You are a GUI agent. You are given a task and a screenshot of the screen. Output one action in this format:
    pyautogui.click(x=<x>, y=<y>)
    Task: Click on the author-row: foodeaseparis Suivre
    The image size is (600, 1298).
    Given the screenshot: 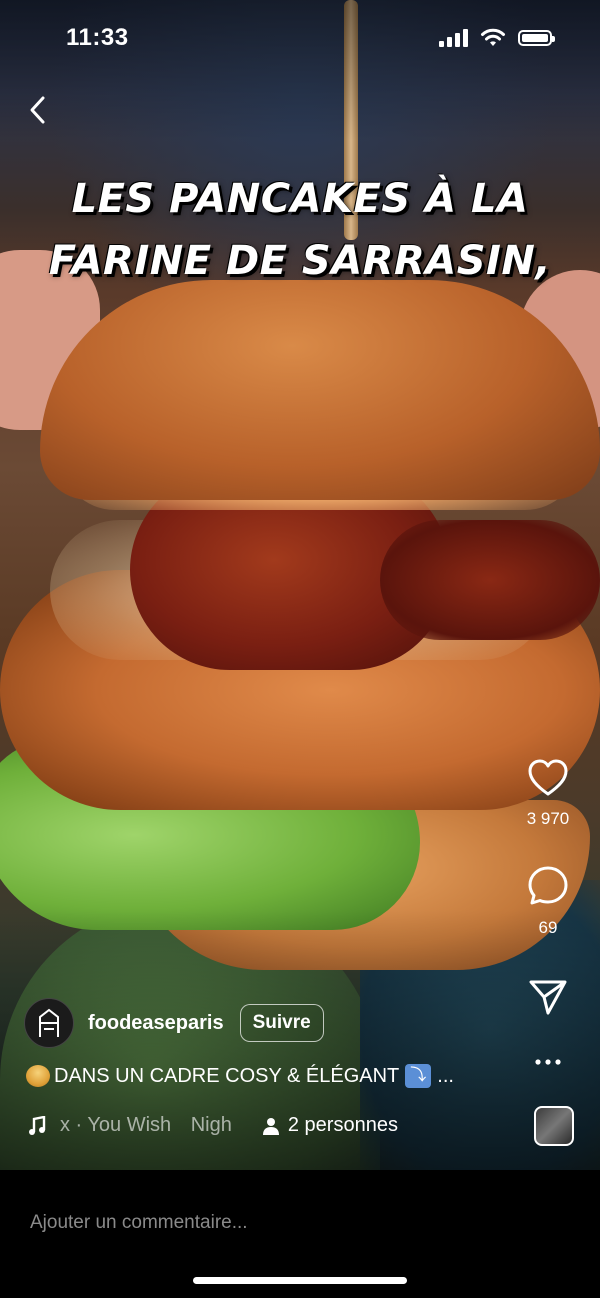 What is the action you would take?
    pyautogui.click(x=174, y=1023)
    